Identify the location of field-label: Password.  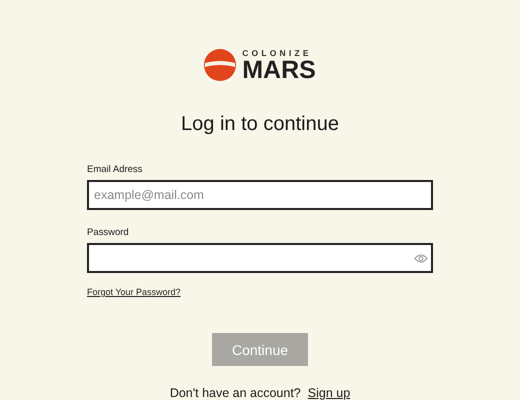
(108, 233).